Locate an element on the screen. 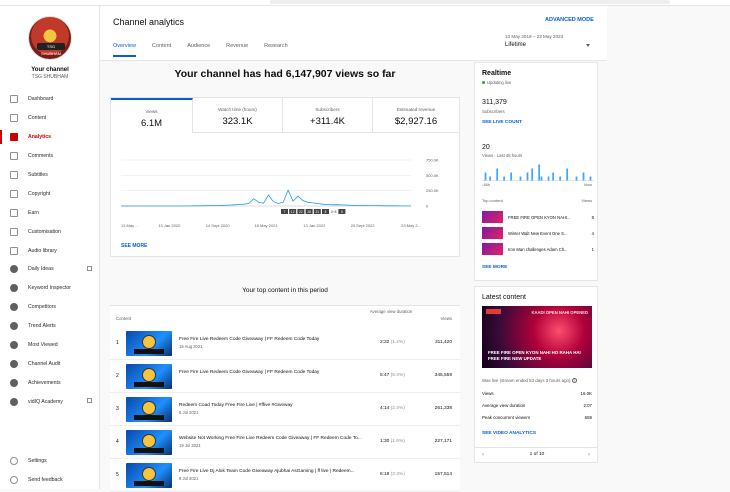 The height and width of the screenshot is (492, 730). sidebar-item-dashboard: Dashboard is located at coordinates (50, 99).